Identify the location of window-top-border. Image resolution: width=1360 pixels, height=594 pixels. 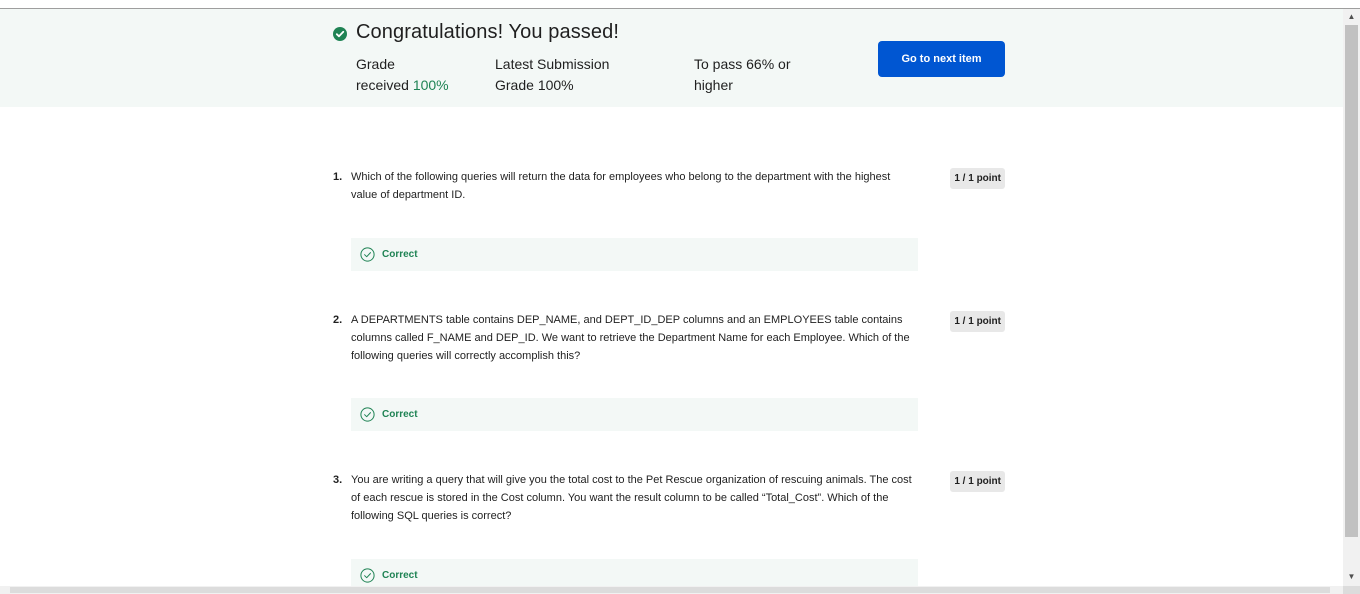
(680, 4).